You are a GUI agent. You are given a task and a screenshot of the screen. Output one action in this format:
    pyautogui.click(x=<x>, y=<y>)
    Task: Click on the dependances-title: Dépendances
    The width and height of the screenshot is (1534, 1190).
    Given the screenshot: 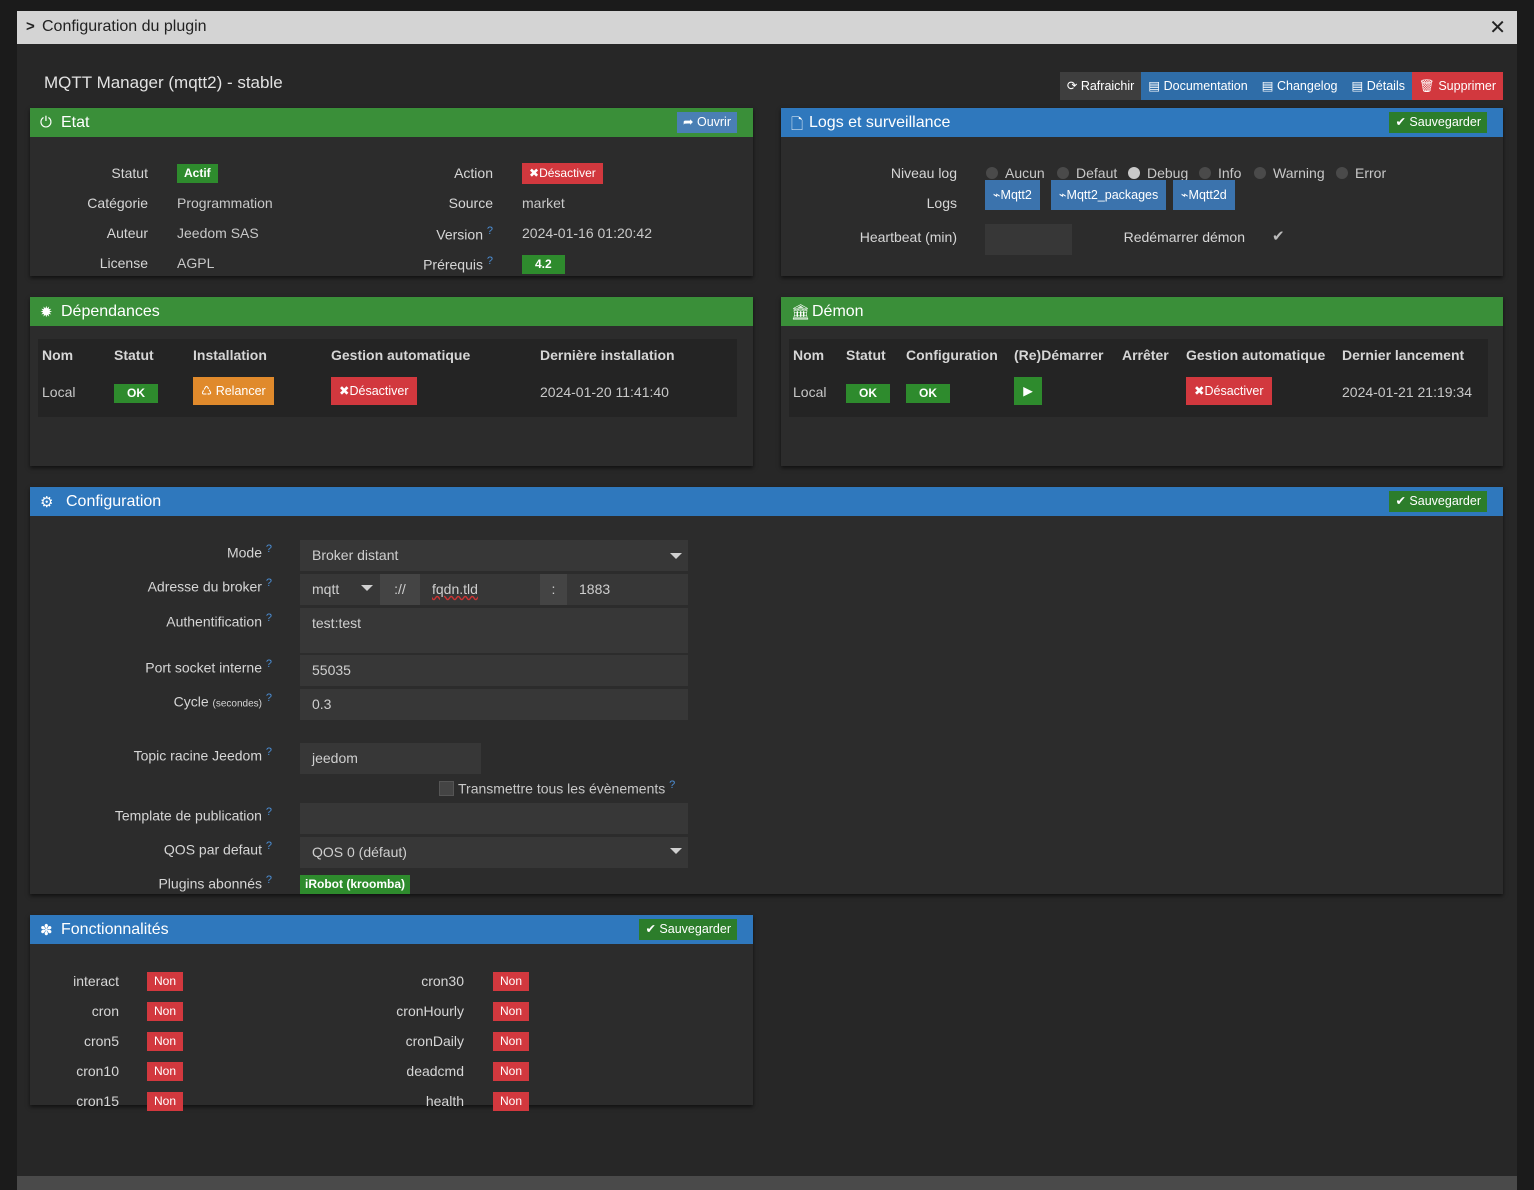 What is the action you would take?
    pyautogui.click(x=110, y=311)
    